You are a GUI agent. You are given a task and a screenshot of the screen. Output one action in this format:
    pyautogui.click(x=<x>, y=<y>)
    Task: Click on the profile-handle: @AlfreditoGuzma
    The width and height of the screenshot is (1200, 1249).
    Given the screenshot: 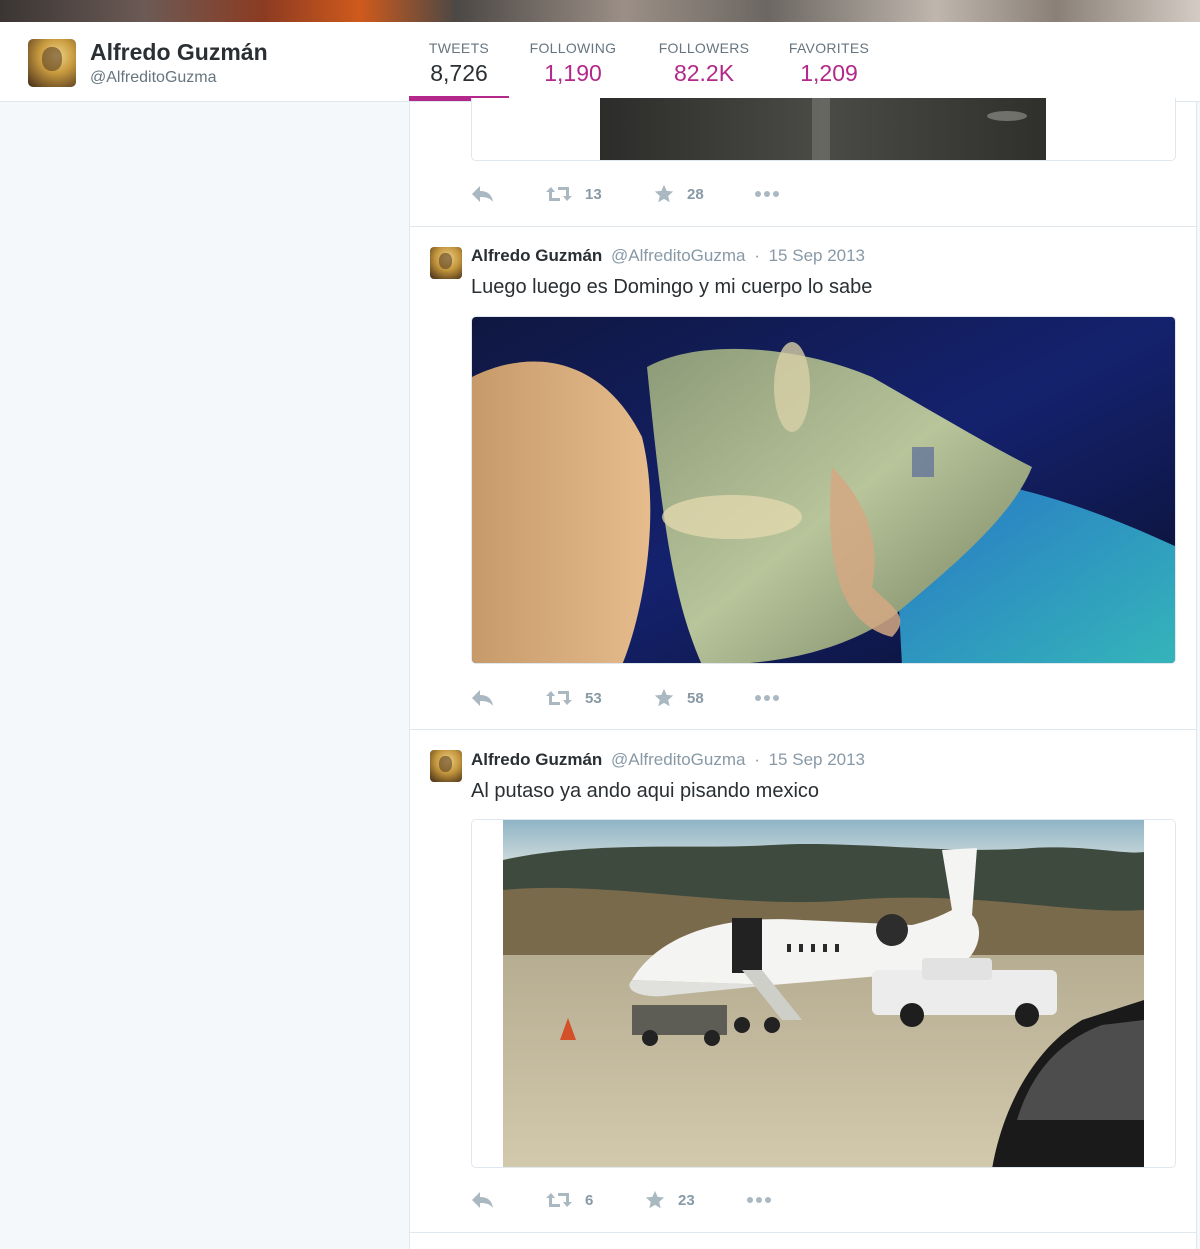 What is the action you would take?
    pyautogui.click(x=153, y=78)
    